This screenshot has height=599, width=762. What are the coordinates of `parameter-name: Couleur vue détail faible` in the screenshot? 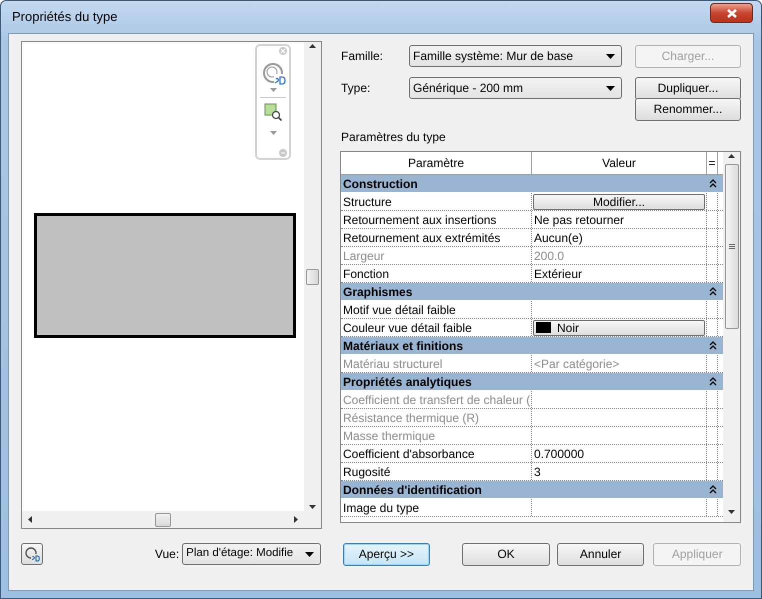 It's located at (436, 327).